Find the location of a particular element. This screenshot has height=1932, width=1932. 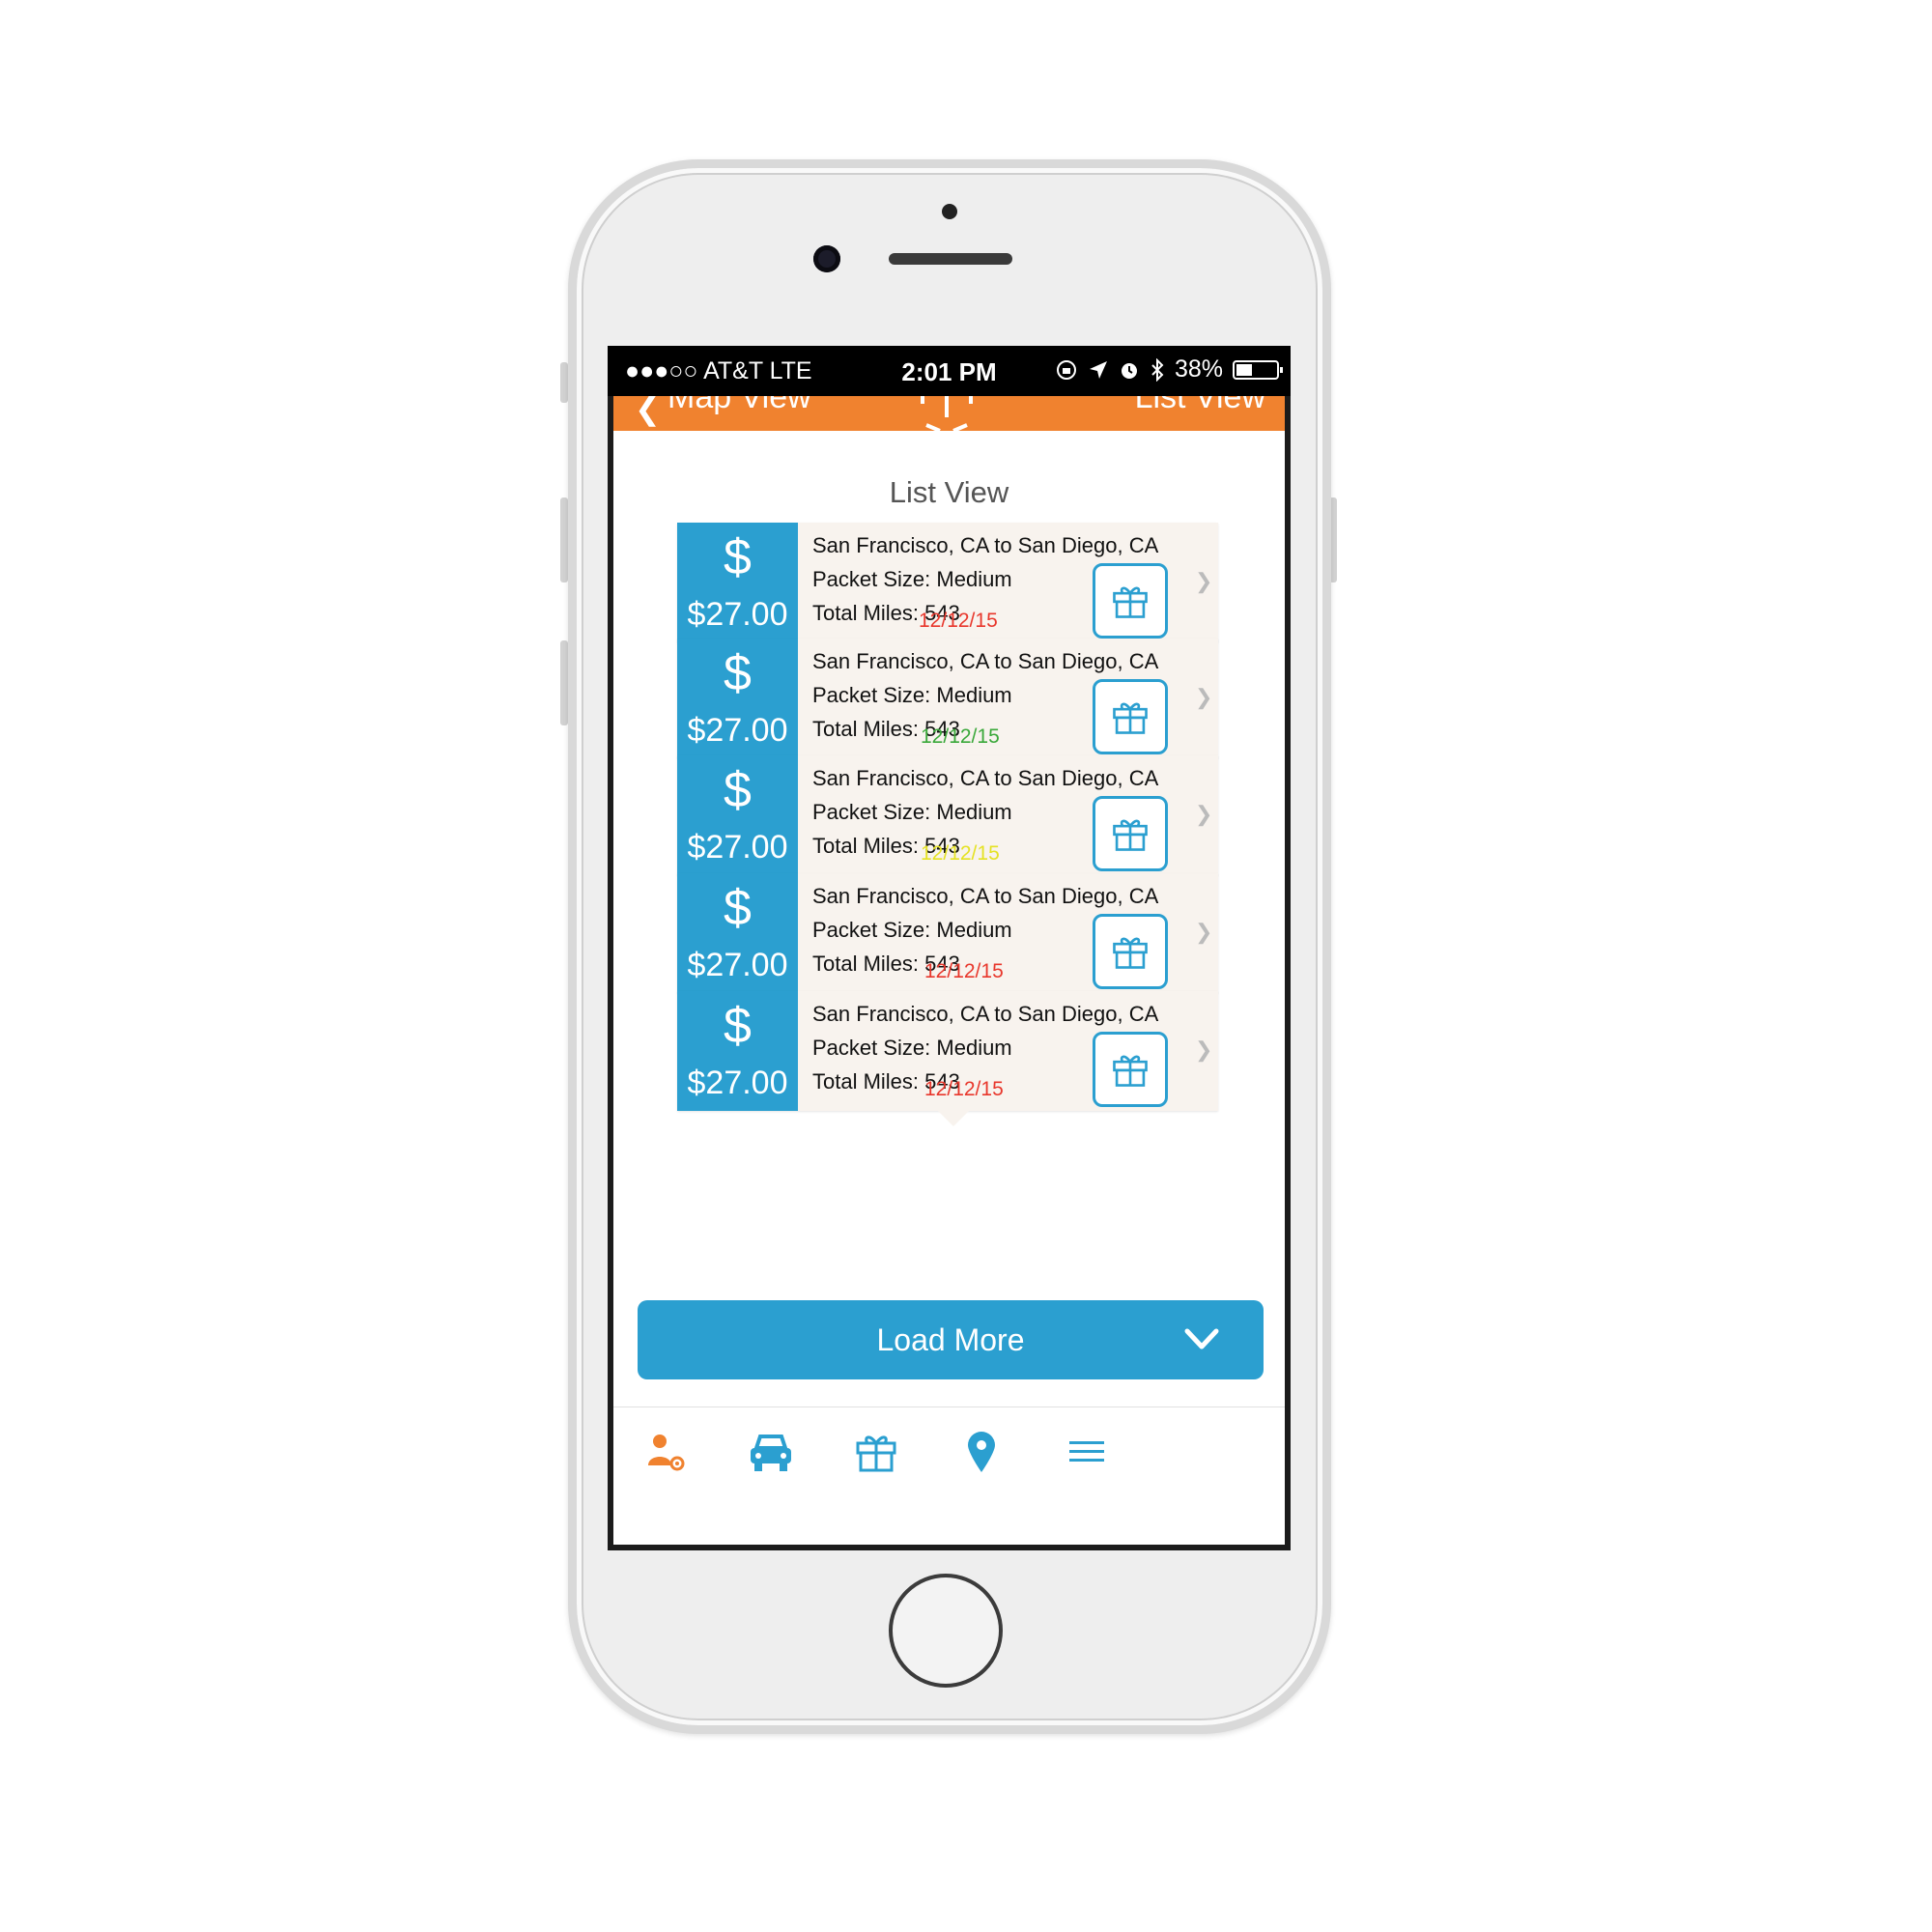

menu-icon is located at coordinates (1086, 1451).